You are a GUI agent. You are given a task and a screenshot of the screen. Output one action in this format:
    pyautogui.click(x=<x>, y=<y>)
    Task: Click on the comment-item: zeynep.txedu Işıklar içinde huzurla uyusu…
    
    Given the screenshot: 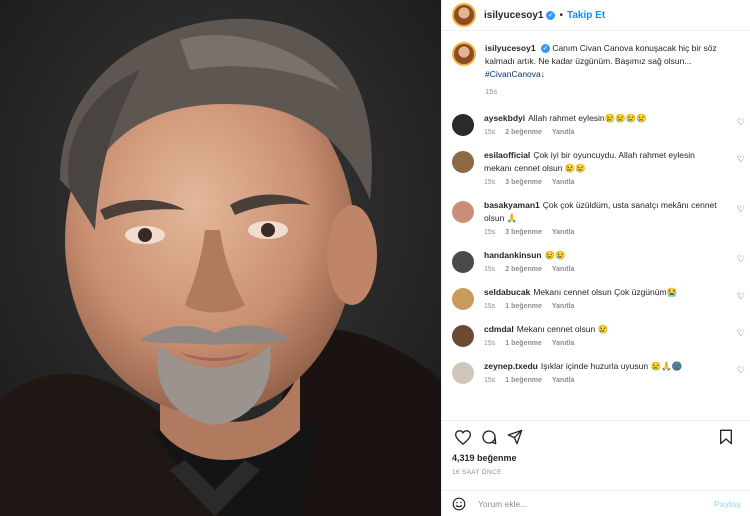 What is the action you would take?
    pyautogui.click(x=596, y=372)
    